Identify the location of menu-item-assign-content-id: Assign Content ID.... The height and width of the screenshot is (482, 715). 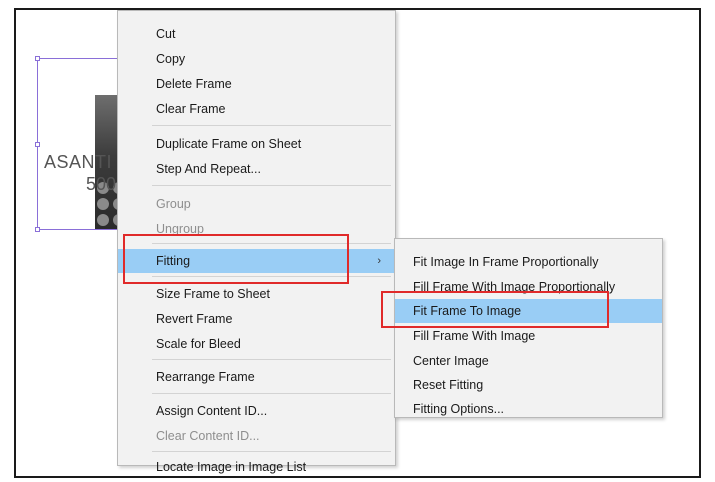
(256, 411).